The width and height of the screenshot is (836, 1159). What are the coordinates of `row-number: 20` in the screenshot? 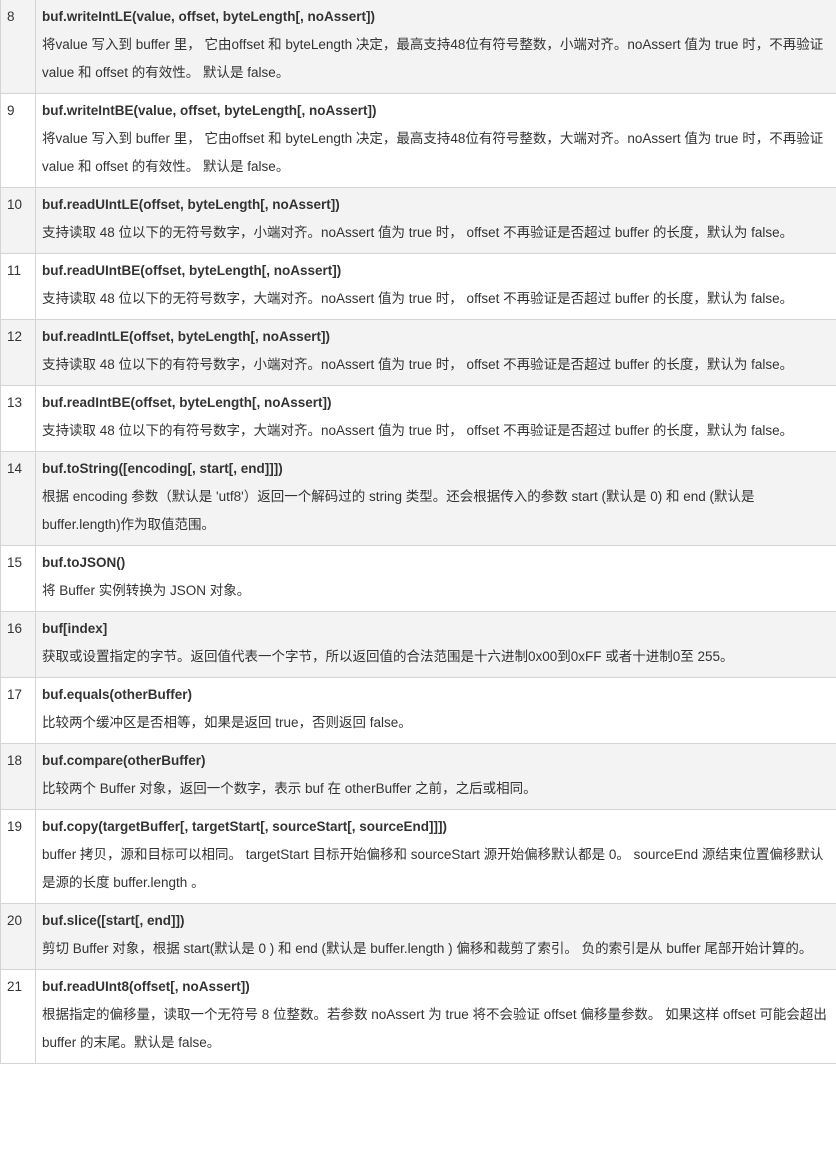 It's located at (18, 936).